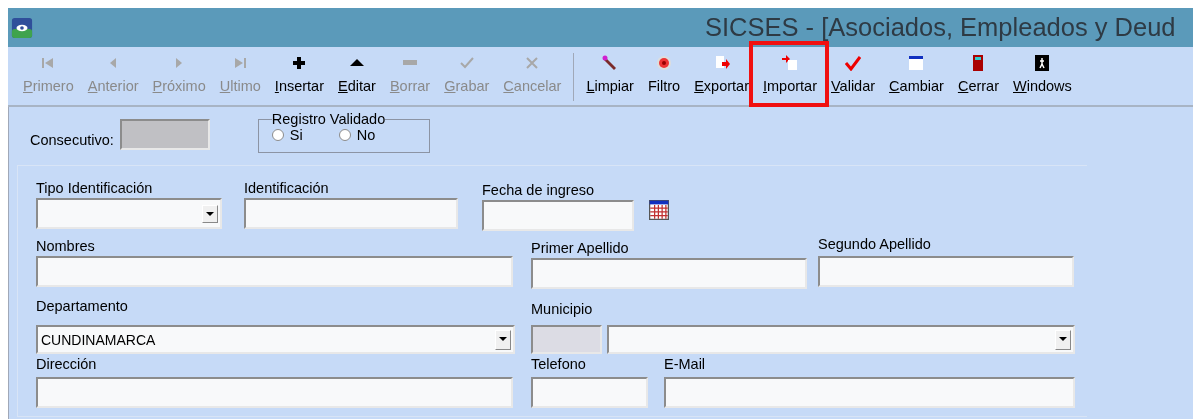 The width and height of the screenshot is (1193, 419). I want to click on field-label: Nombres, so click(66, 245).